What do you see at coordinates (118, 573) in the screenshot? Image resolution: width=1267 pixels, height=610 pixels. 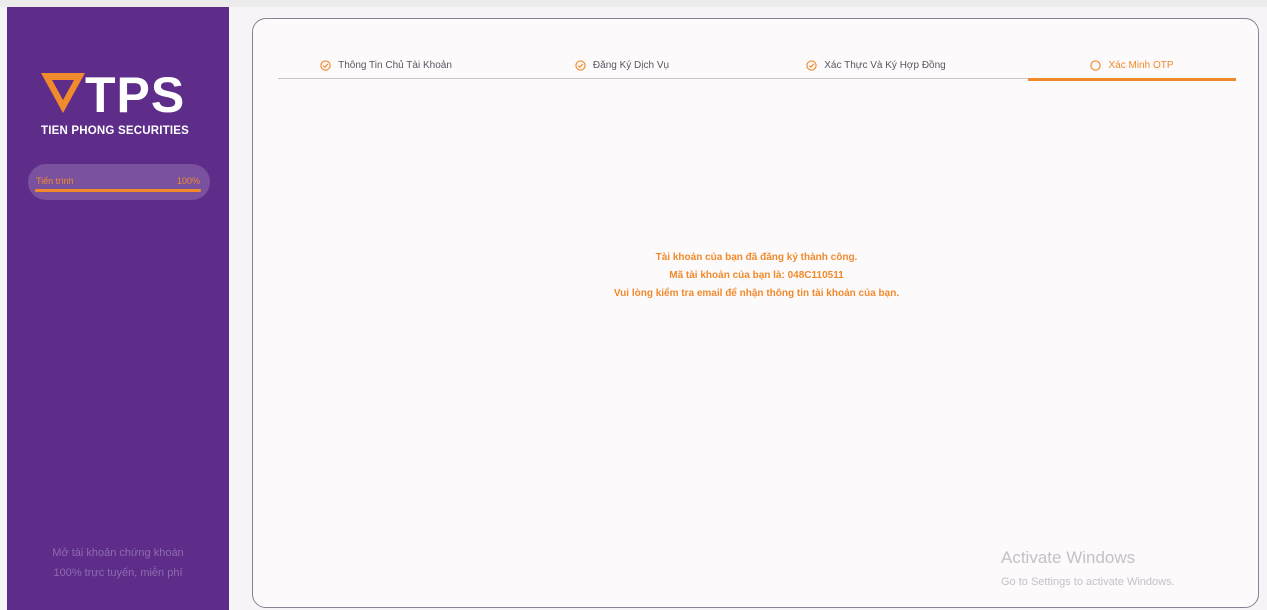 I see `tagline-line-2: 100% trực tuyến, miễn phí` at bounding box center [118, 573].